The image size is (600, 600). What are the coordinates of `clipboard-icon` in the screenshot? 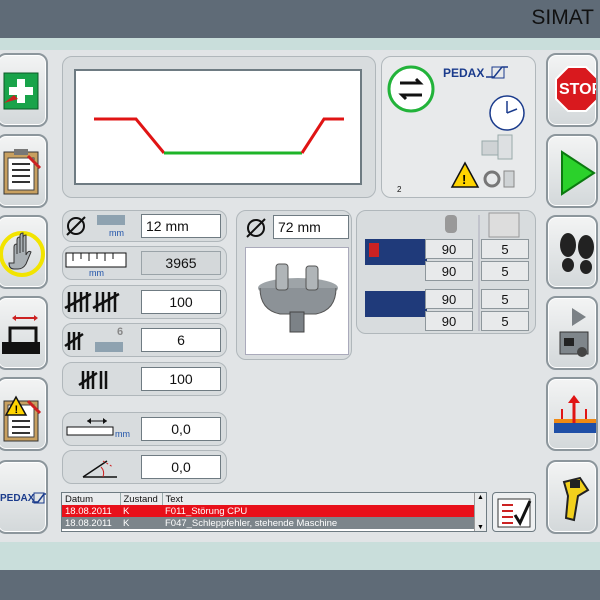 It's located at (22, 172).